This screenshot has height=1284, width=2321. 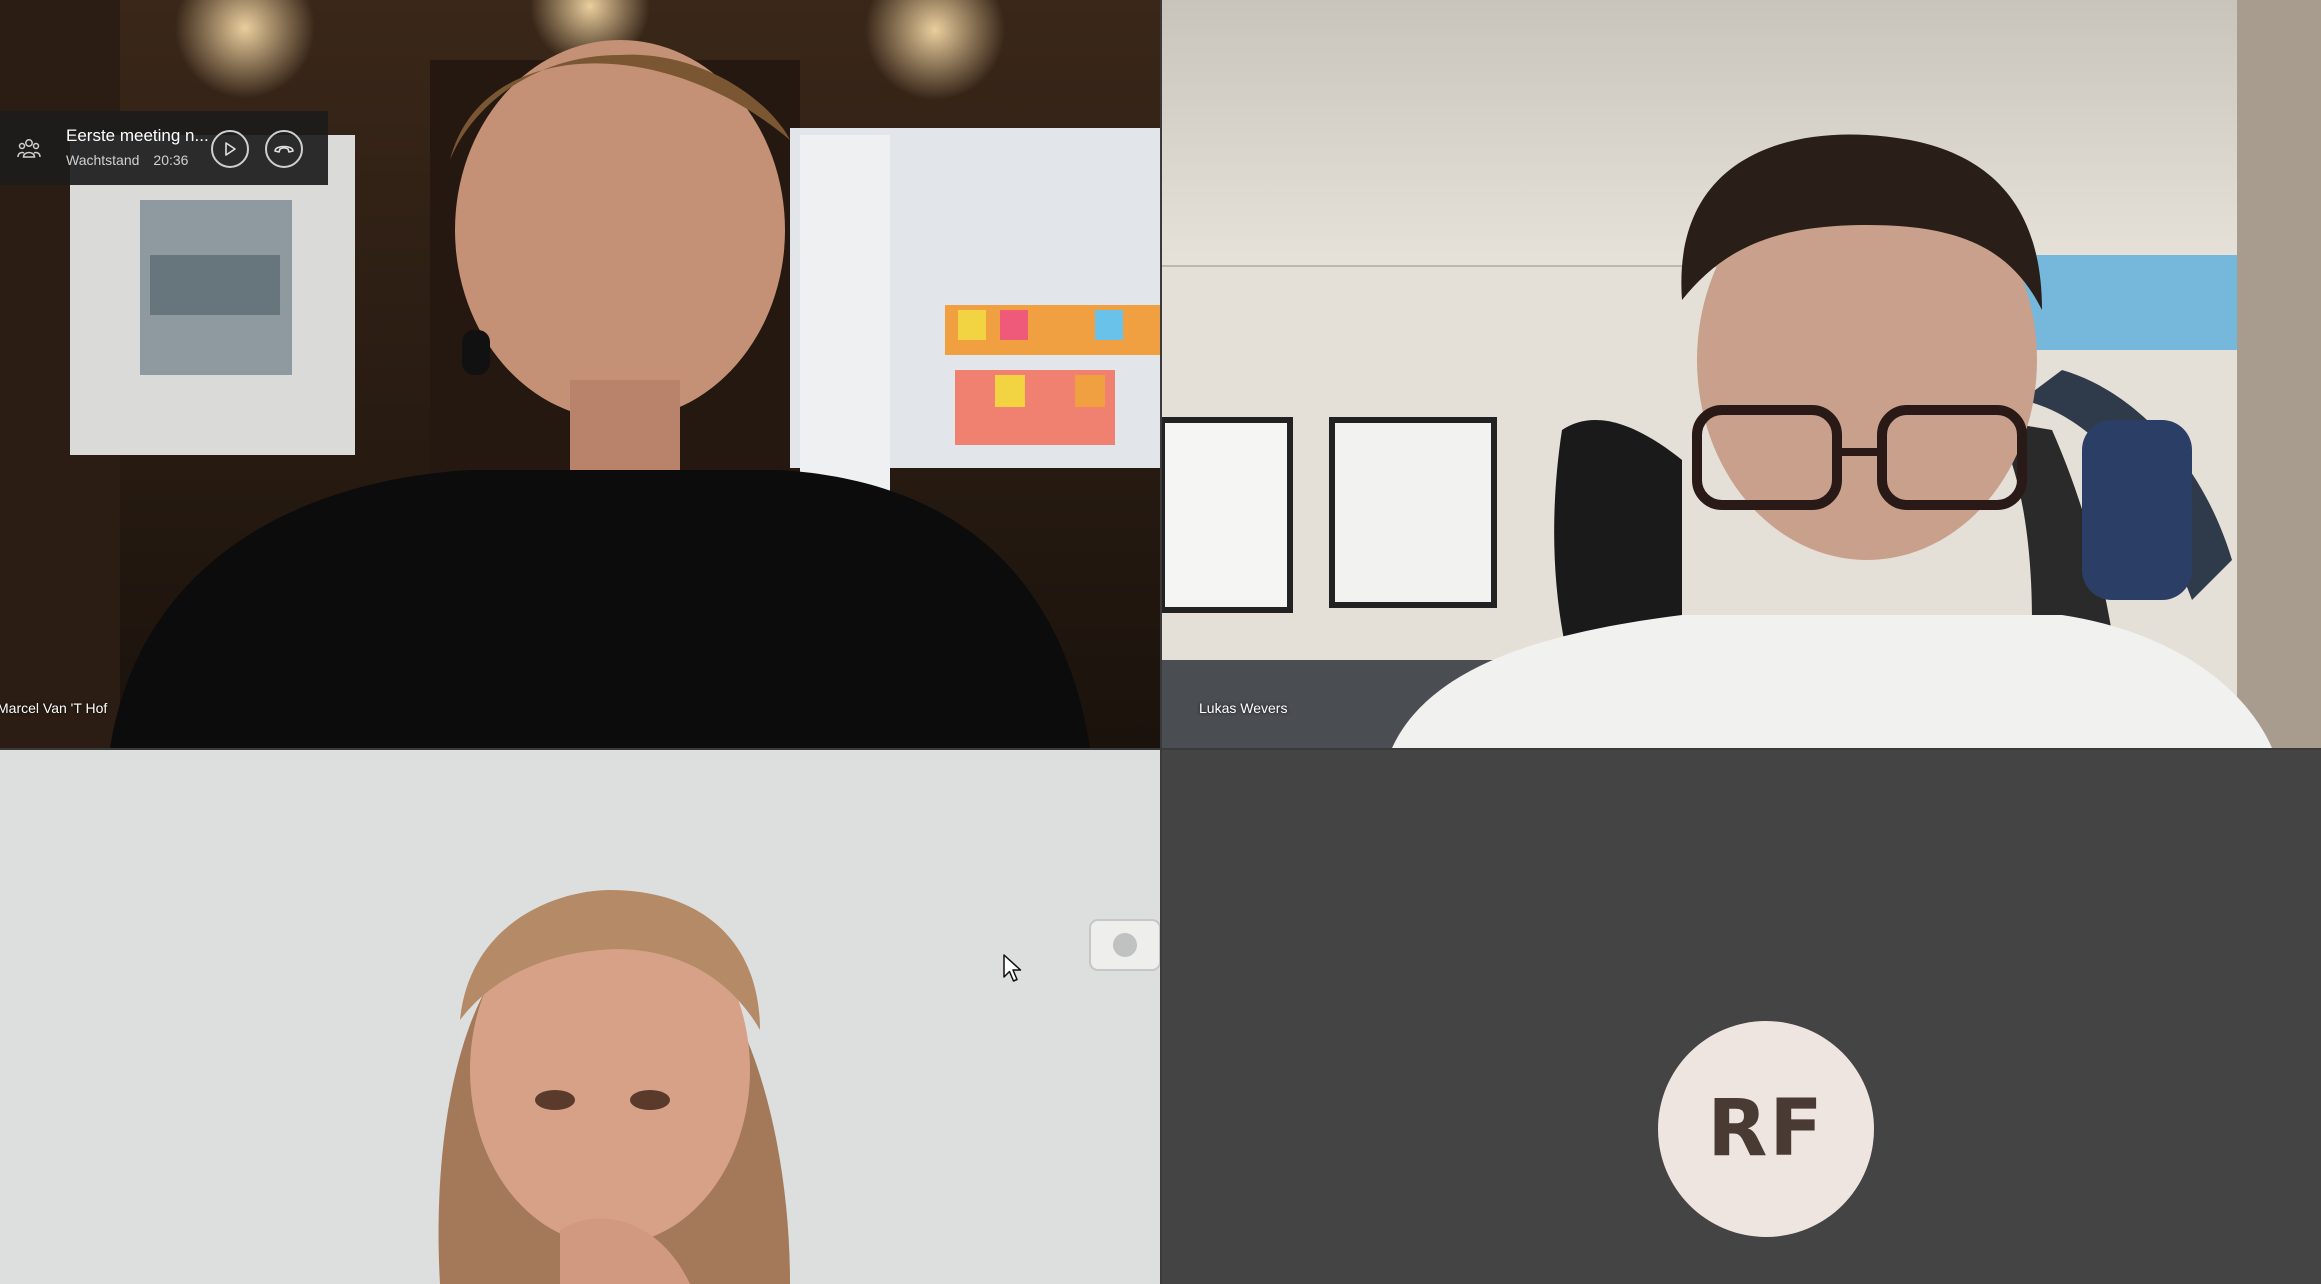 What do you see at coordinates (103, 160) in the screenshot?
I see `hold-status-label: Wachtstand` at bounding box center [103, 160].